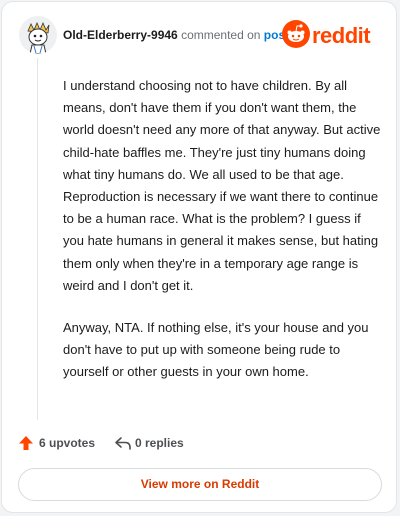  What do you see at coordinates (200, 484) in the screenshot?
I see `view-more-button: View more on Reddit` at bounding box center [200, 484].